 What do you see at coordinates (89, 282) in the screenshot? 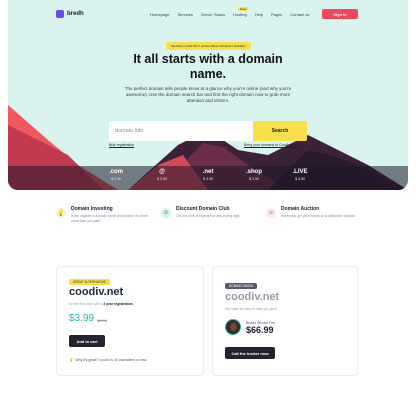
I see `great-alternative-badge: GREAT ALTERNATIVE` at bounding box center [89, 282].